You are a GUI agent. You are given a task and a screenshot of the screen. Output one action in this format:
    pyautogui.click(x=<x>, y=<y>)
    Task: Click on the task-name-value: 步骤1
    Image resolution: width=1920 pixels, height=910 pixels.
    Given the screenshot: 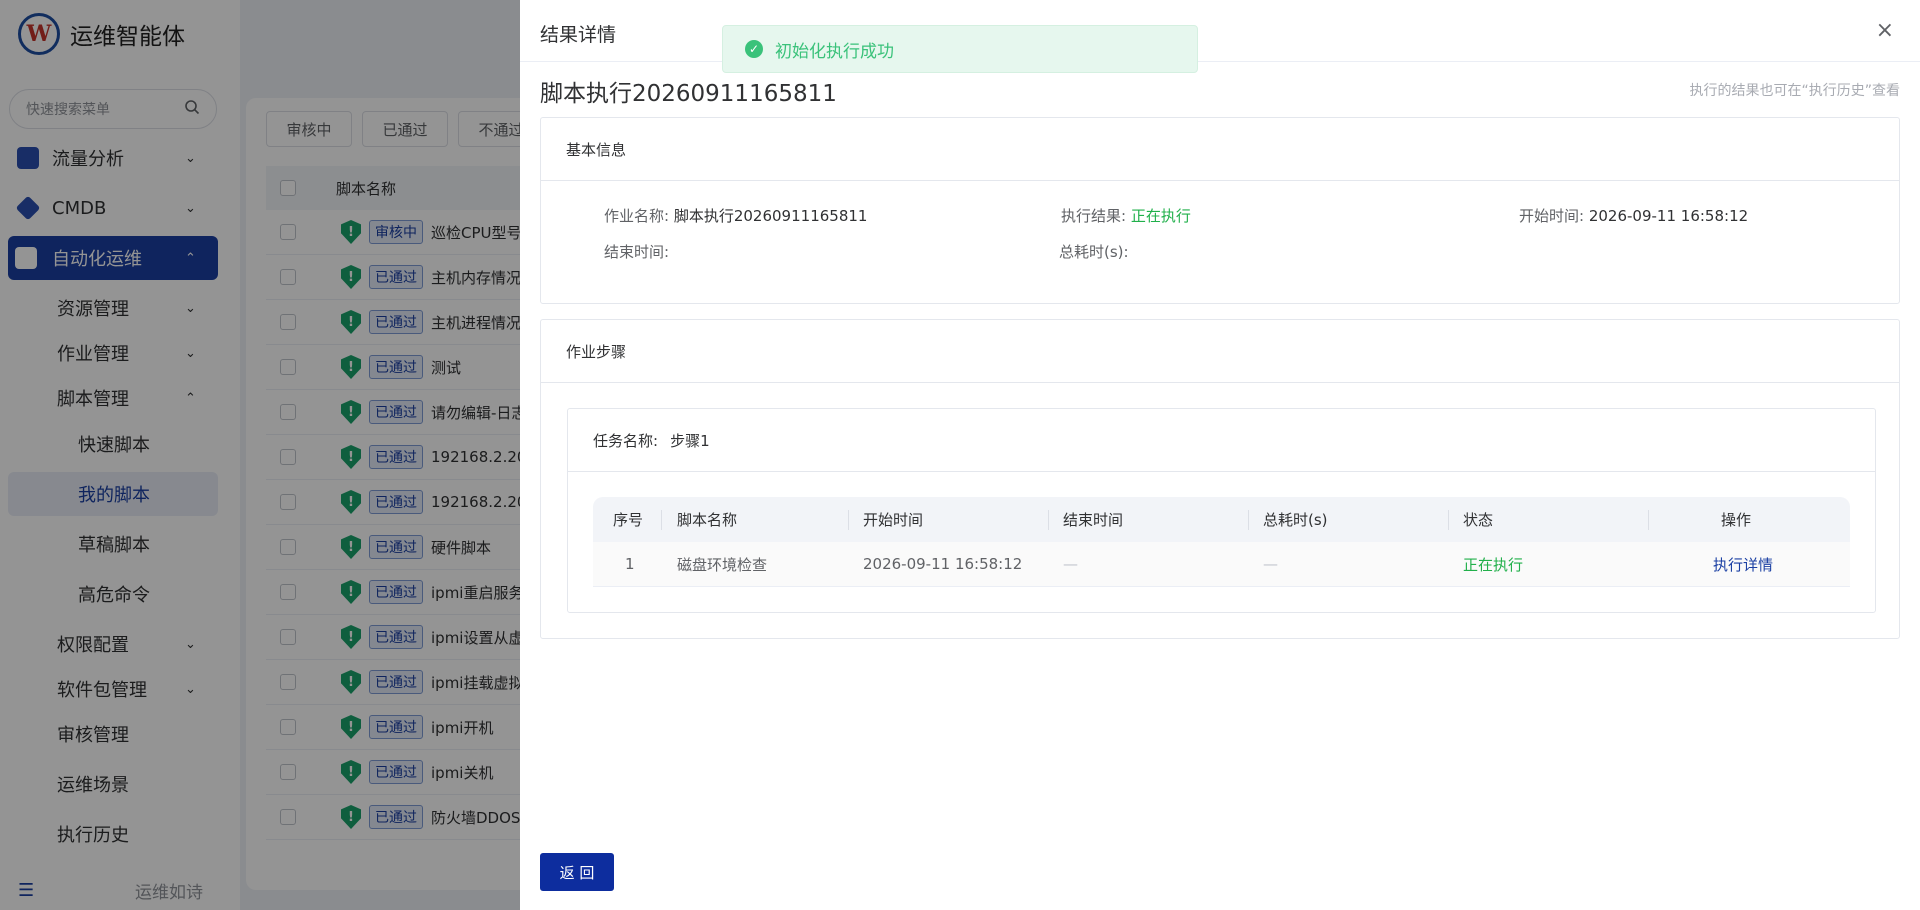 What is the action you would take?
    pyautogui.click(x=690, y=440)
    